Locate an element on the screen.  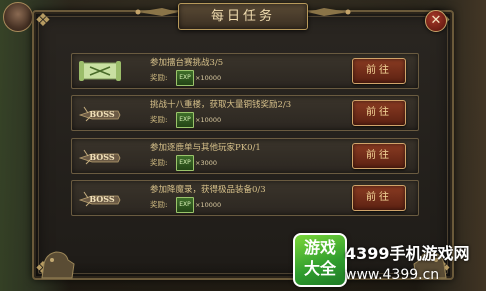
watermark-logo-line2: 大全 is located at coordinates (319, 268).